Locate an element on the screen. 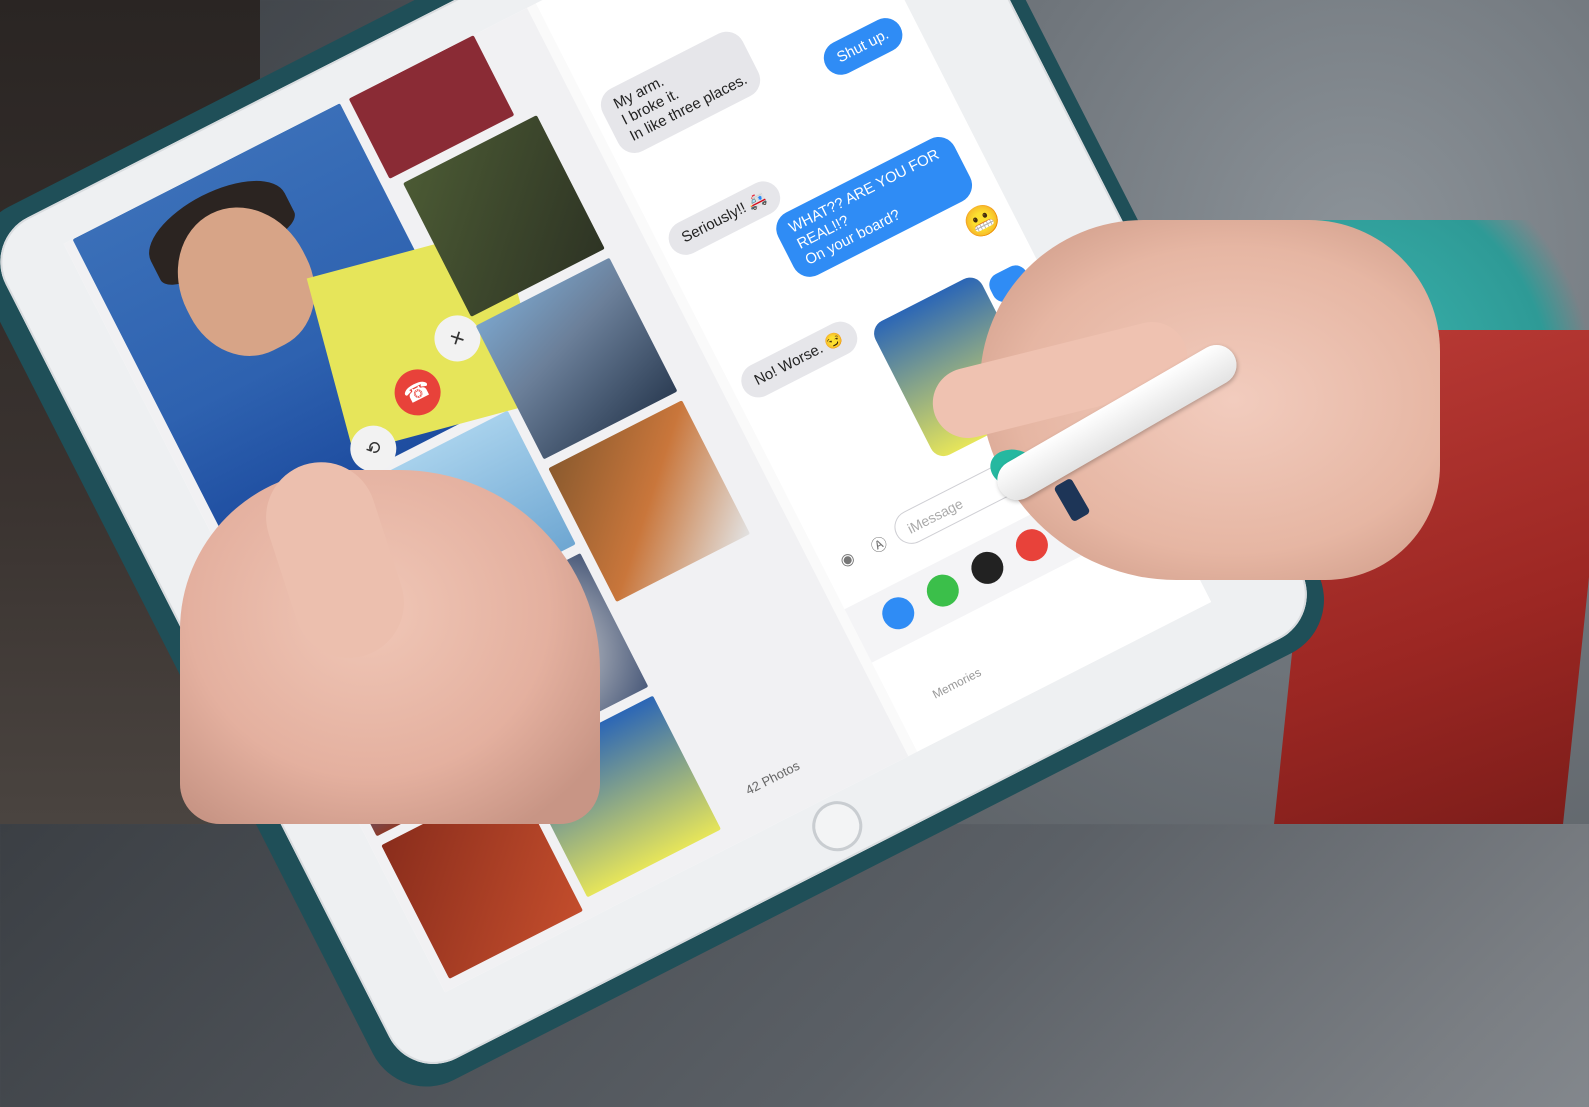 This screenshot has width=1589, height=1107. message-bubble-received: Seriously!! 🚑 is located at coordinates (724, 218).